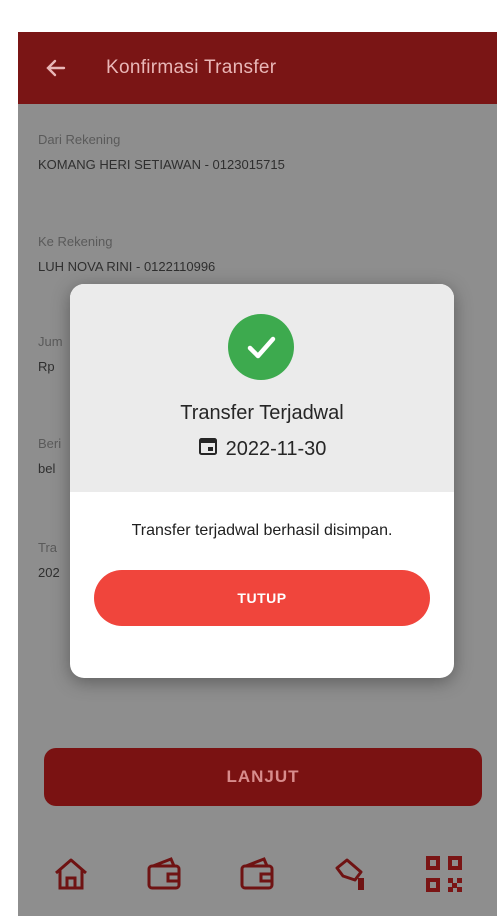 This screenshot has width=497, height=916. I want to click on check-circle-icon, so click(261, 347).